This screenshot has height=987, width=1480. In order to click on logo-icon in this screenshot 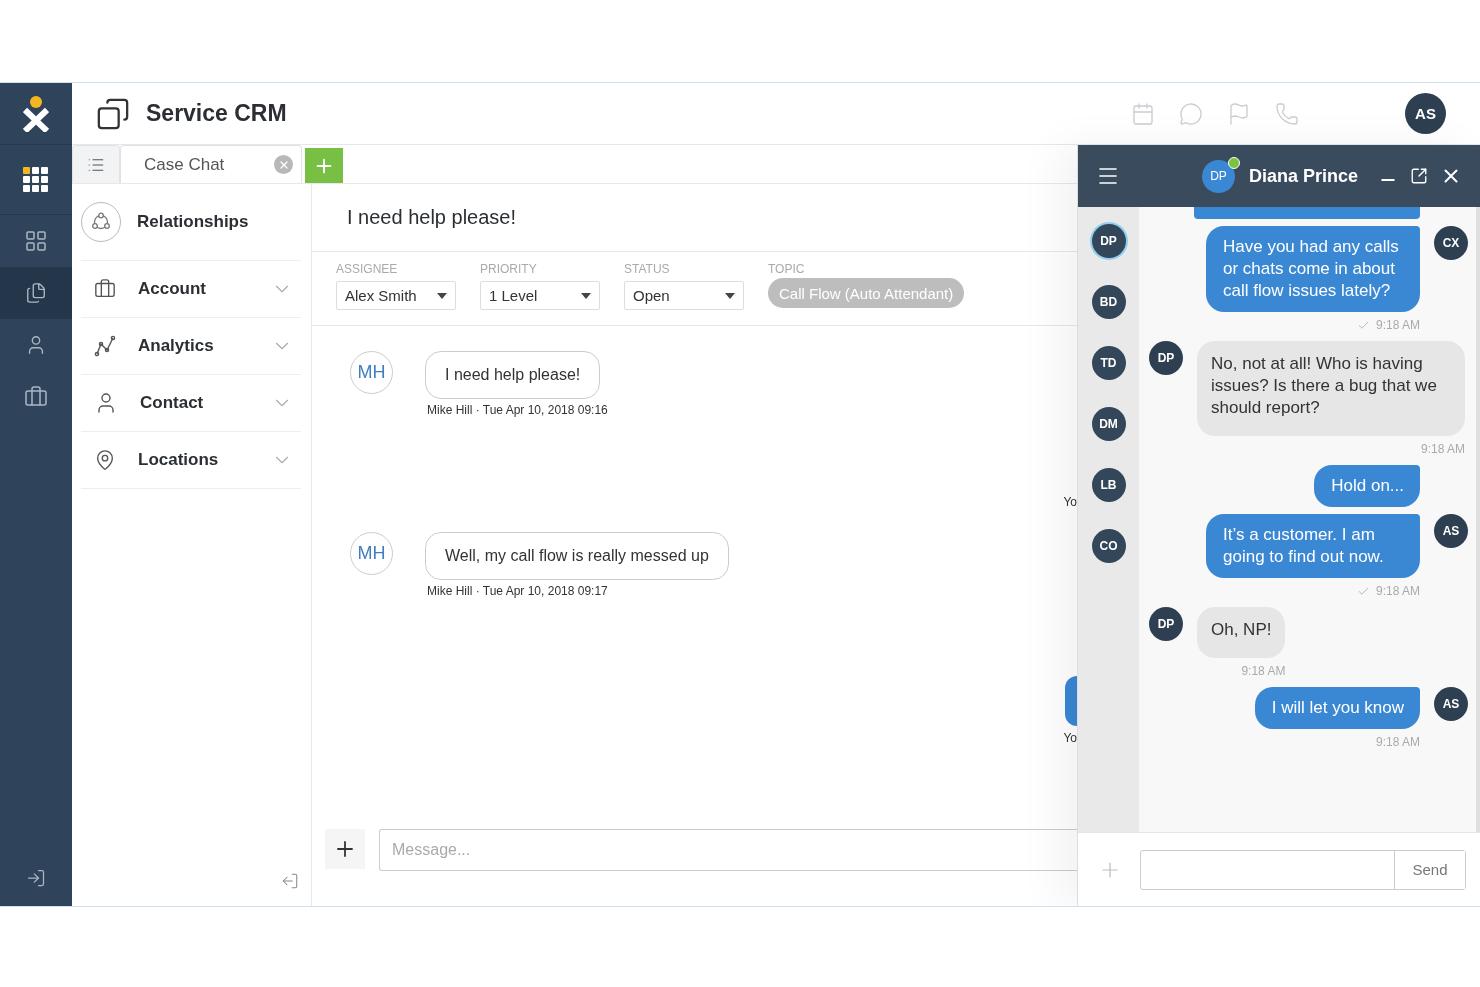, I will do `click(36, 113)`.